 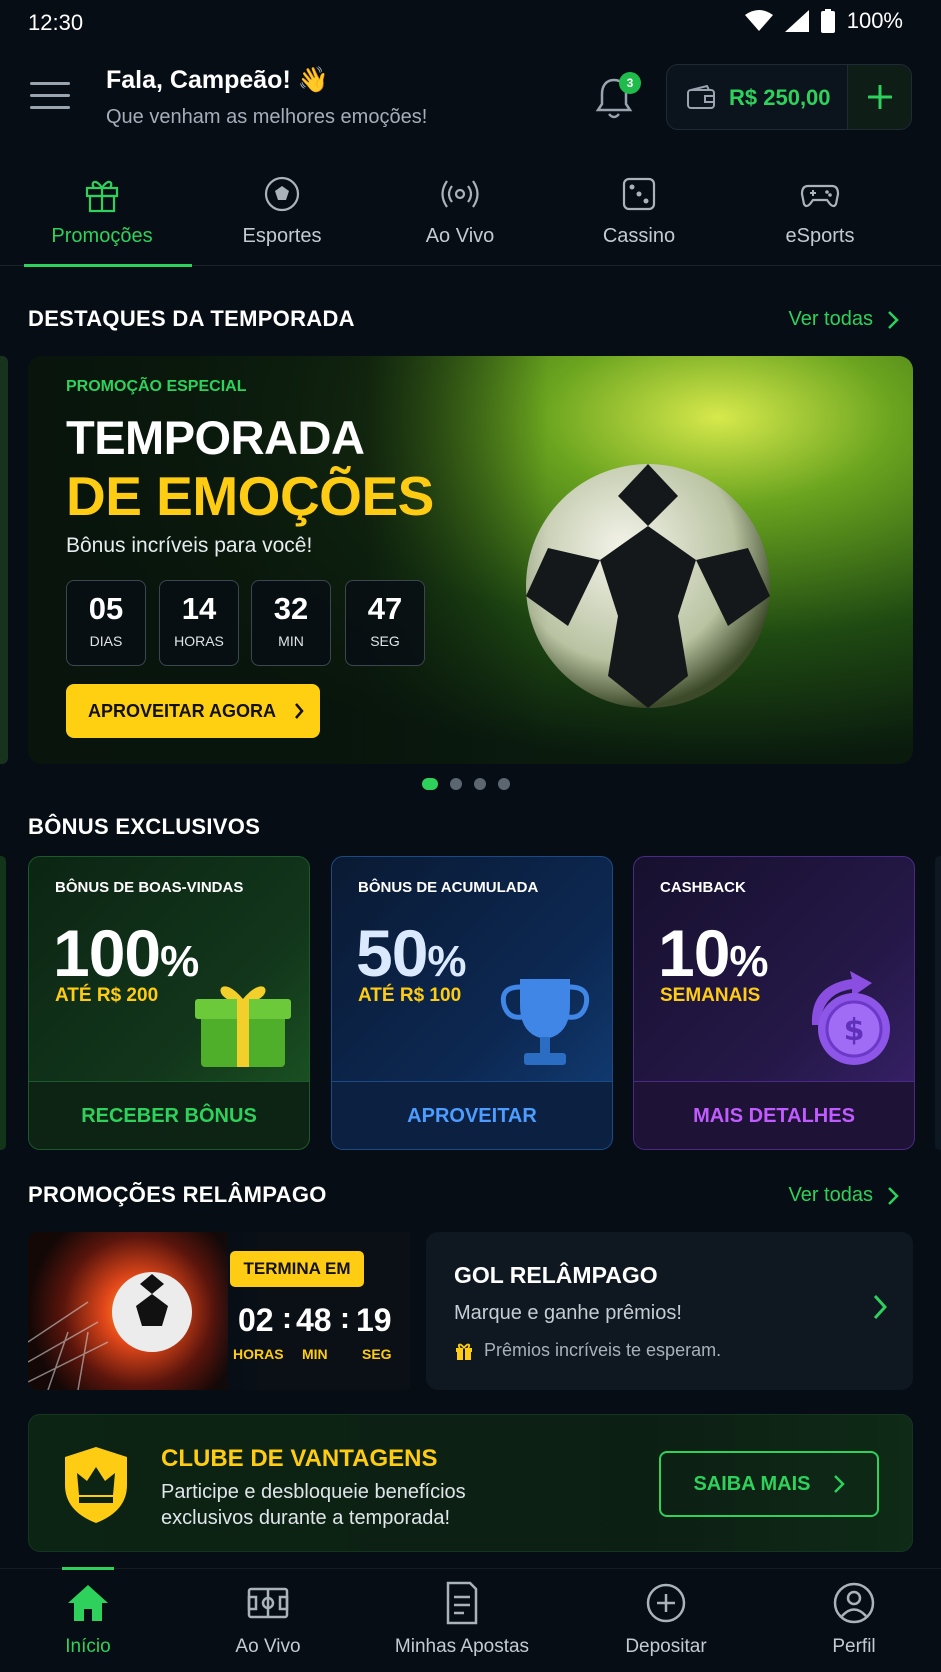 What do you see at coordinates (630, 83) in the screenshot?
I see `notification-badge: 3` at bounding box center [630, 83].